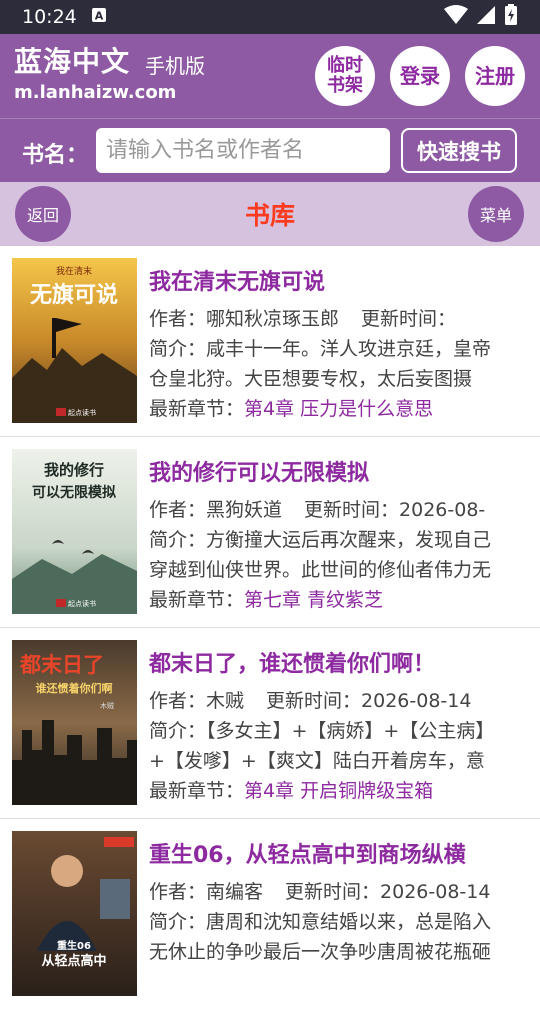 Image resolution: width=540 pixels, height=1009 pixels. Describe the element at coordinates (74, 340) in the screenshot. I see `book-cover: 我在清末 无旗可说 起点读书` at that location.